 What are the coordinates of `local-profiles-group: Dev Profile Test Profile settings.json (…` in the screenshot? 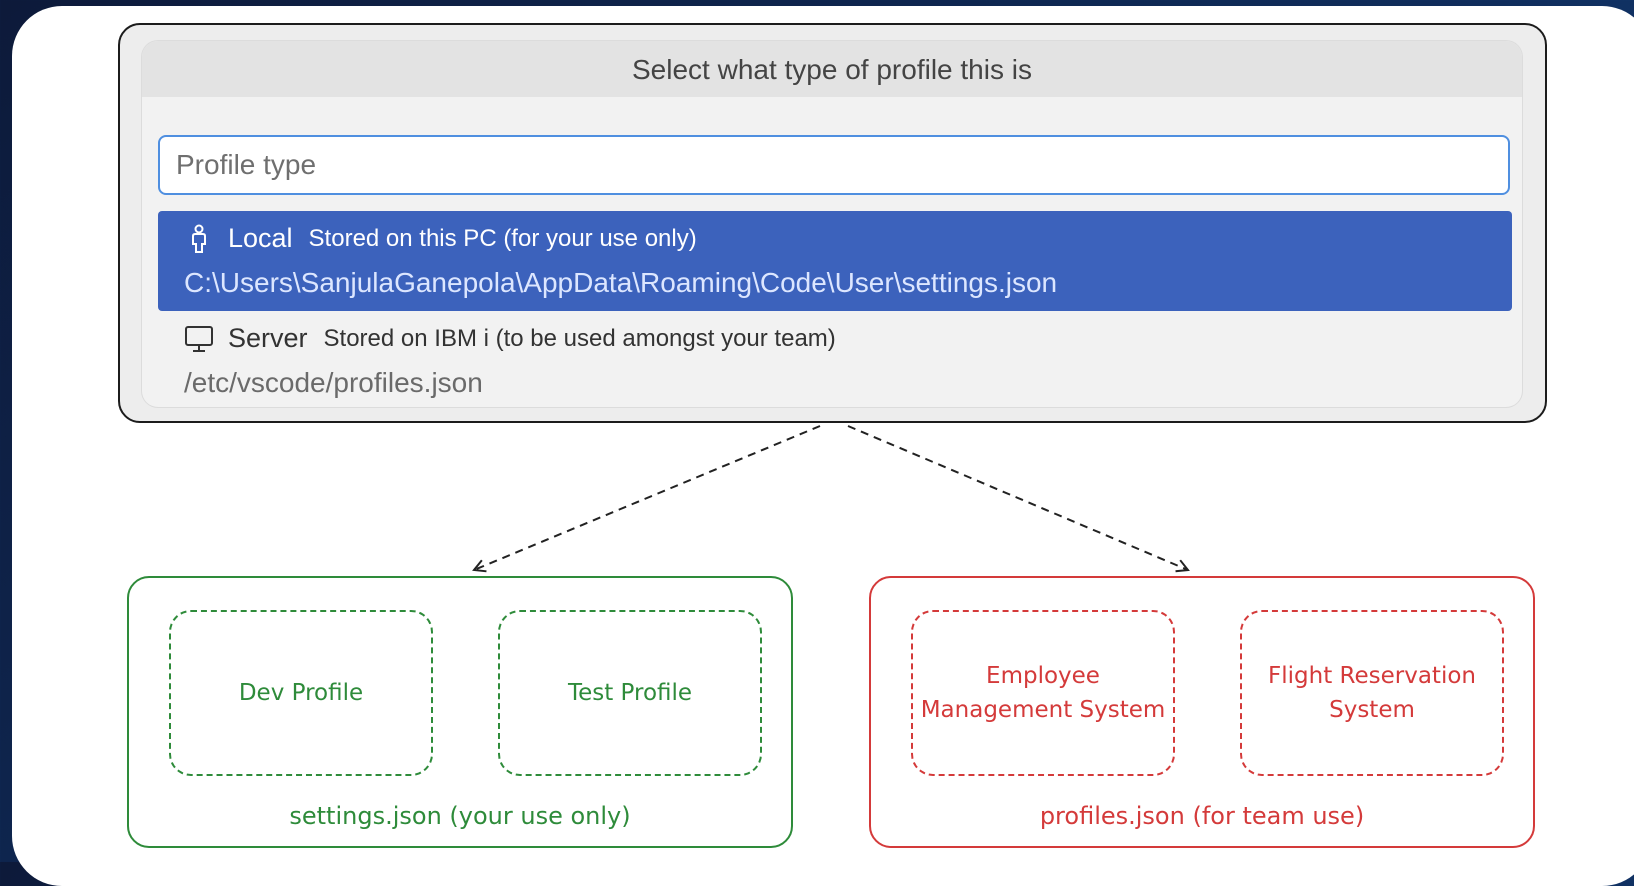 It's located at (460, 712).